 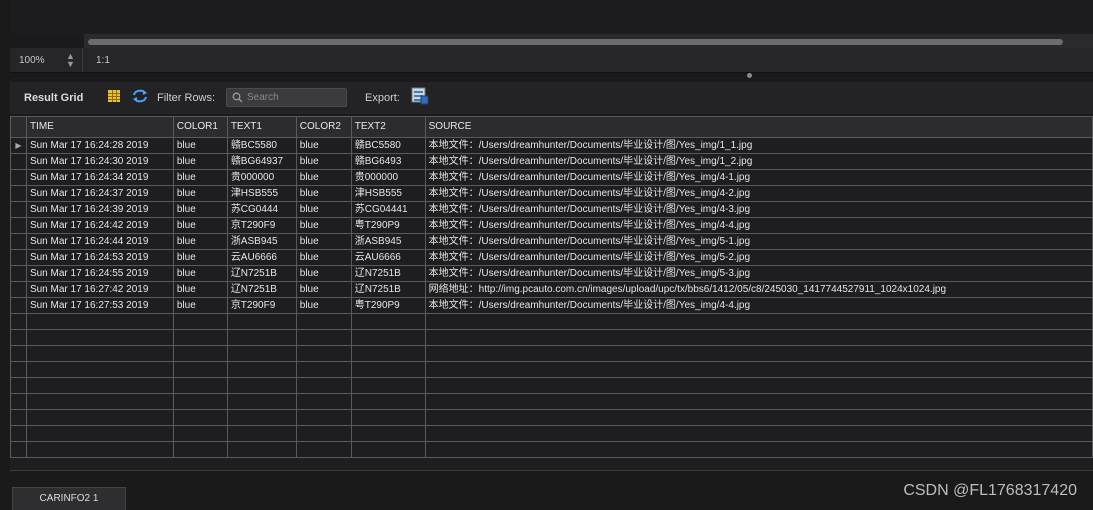 I want to click on filter-search-box, so click(x=286, y=97).